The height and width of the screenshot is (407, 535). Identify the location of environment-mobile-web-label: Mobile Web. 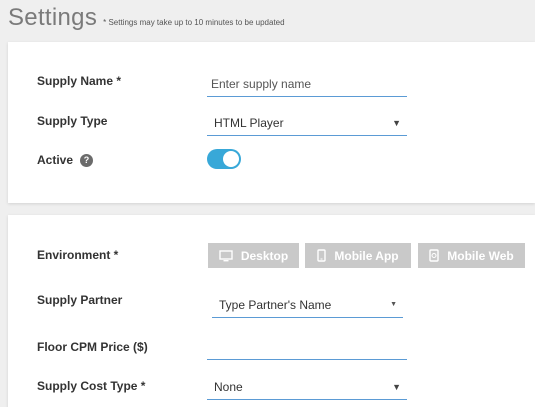
(480, 255).